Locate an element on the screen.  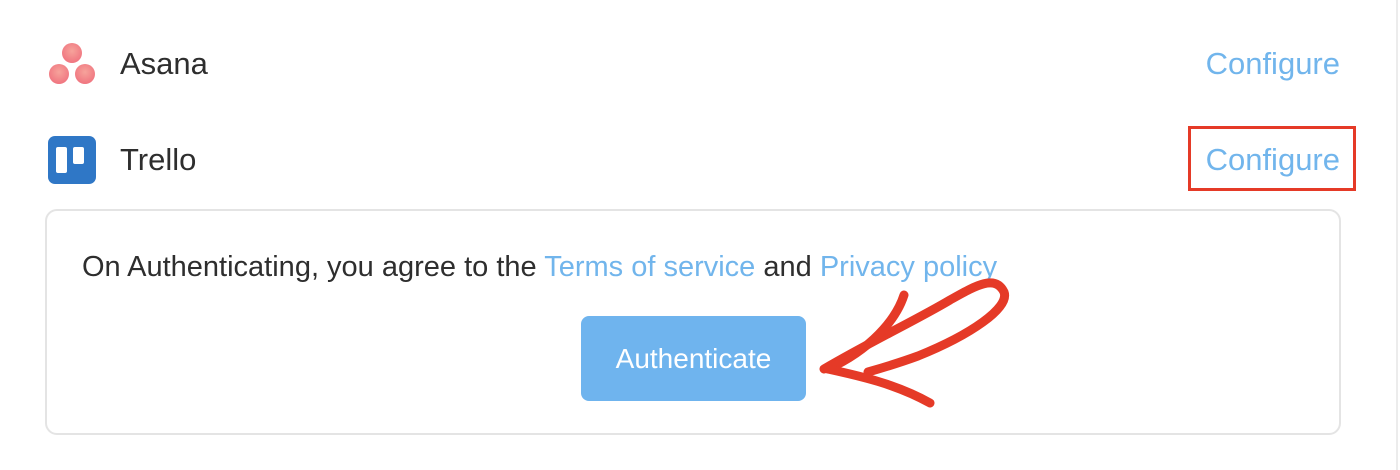
integration-name: Trello is located at coordinates (158, 159).